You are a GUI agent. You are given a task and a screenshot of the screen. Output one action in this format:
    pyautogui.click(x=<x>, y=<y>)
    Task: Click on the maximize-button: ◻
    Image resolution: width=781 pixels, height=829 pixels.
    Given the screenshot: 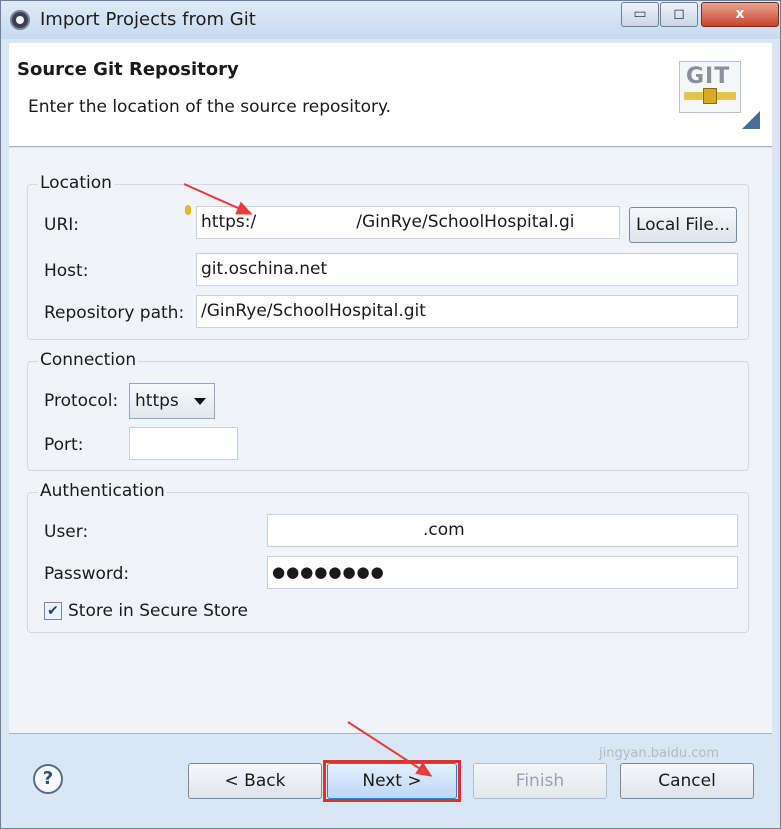 What is the action you would take?
    pyautogui.click(x=679, y=14)
    